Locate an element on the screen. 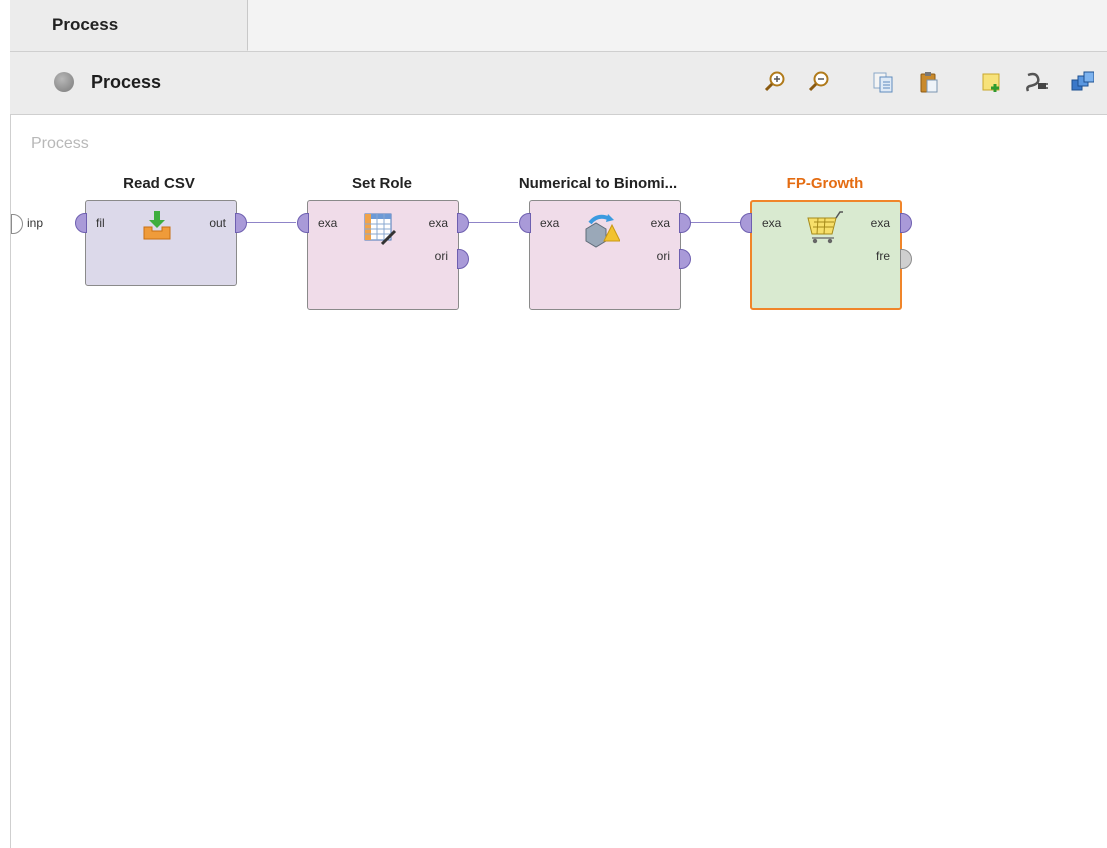 Image resolution: width=1107 pixels, height=848 pixels. left-border is located at coordinates (10, 424).